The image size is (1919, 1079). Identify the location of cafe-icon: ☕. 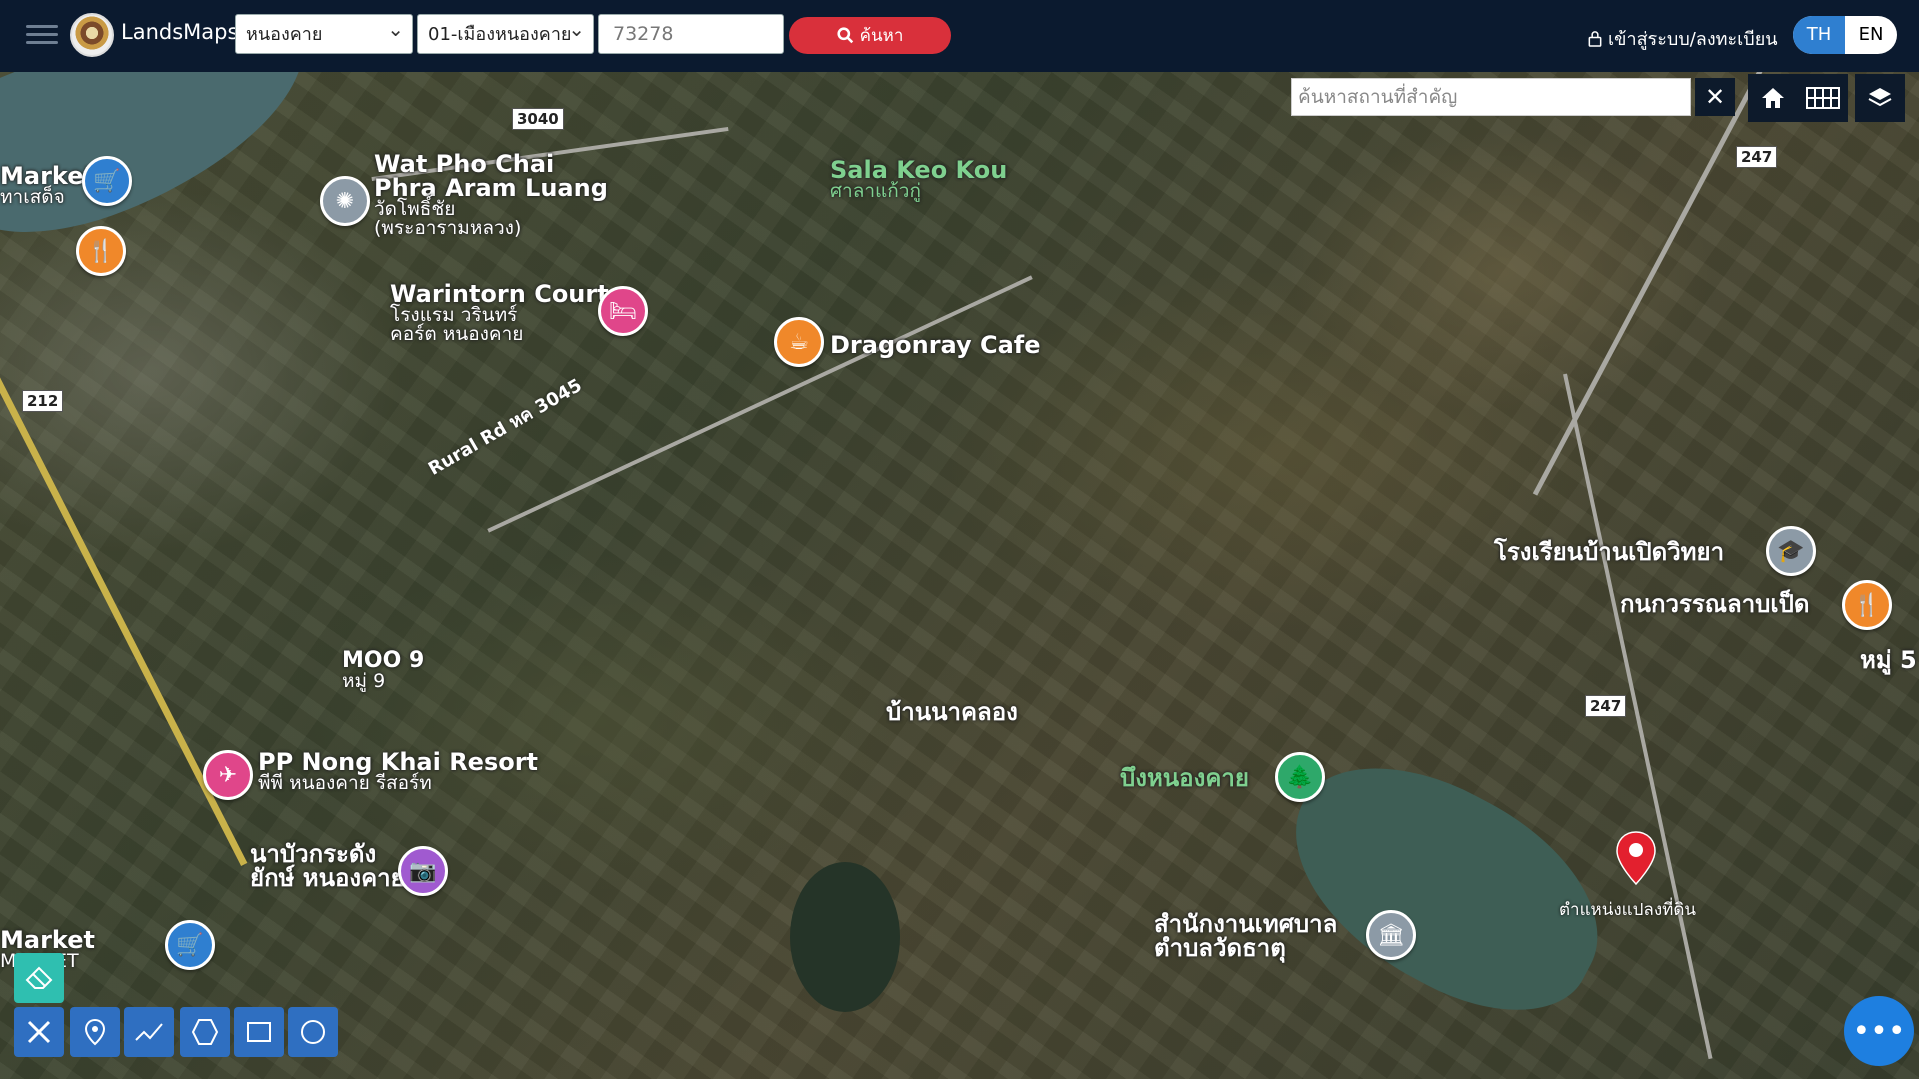
(799, 342).